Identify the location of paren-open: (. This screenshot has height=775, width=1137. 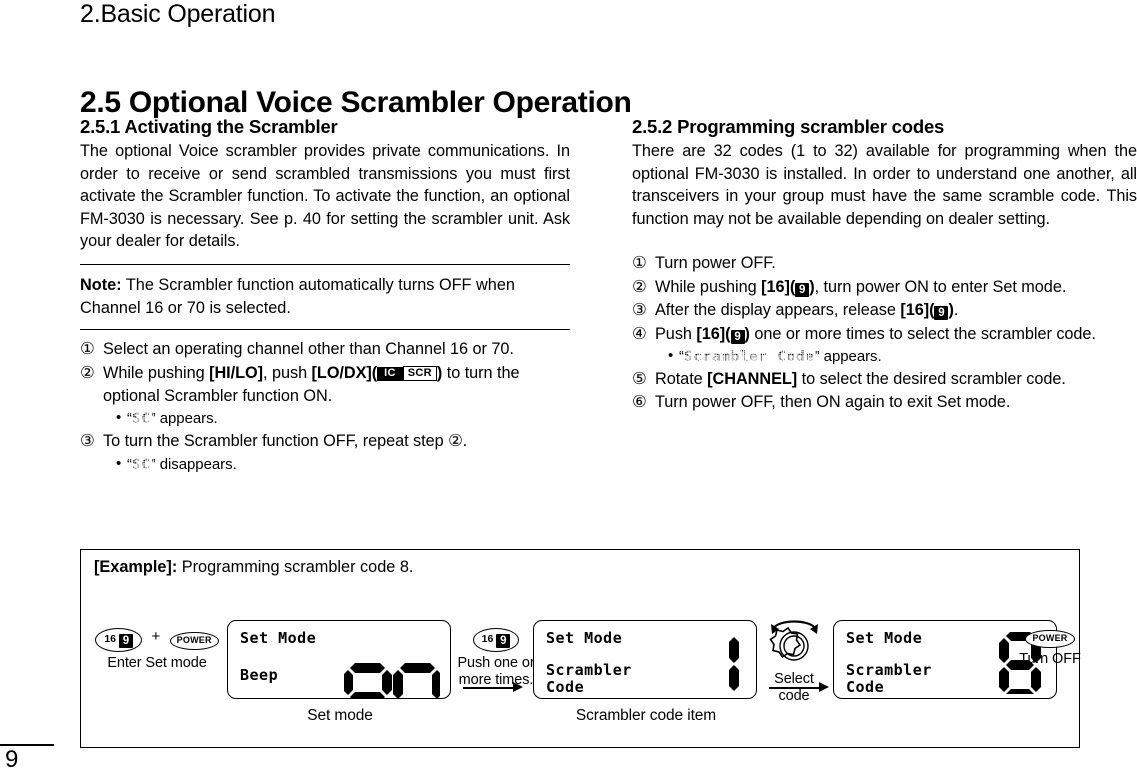
(728, 333).